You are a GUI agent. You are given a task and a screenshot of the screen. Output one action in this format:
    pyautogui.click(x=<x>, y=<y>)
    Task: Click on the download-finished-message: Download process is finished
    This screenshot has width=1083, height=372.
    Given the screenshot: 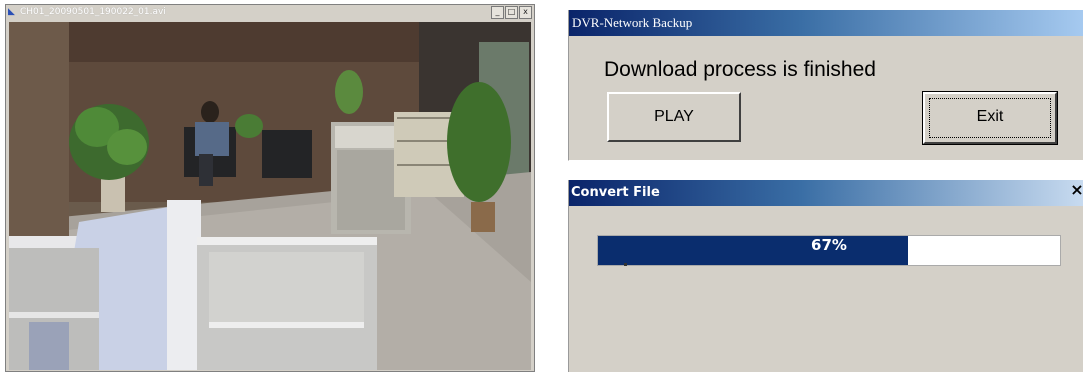 What is the action you would take?
    pyautogui.click(x=740, y=69)
    